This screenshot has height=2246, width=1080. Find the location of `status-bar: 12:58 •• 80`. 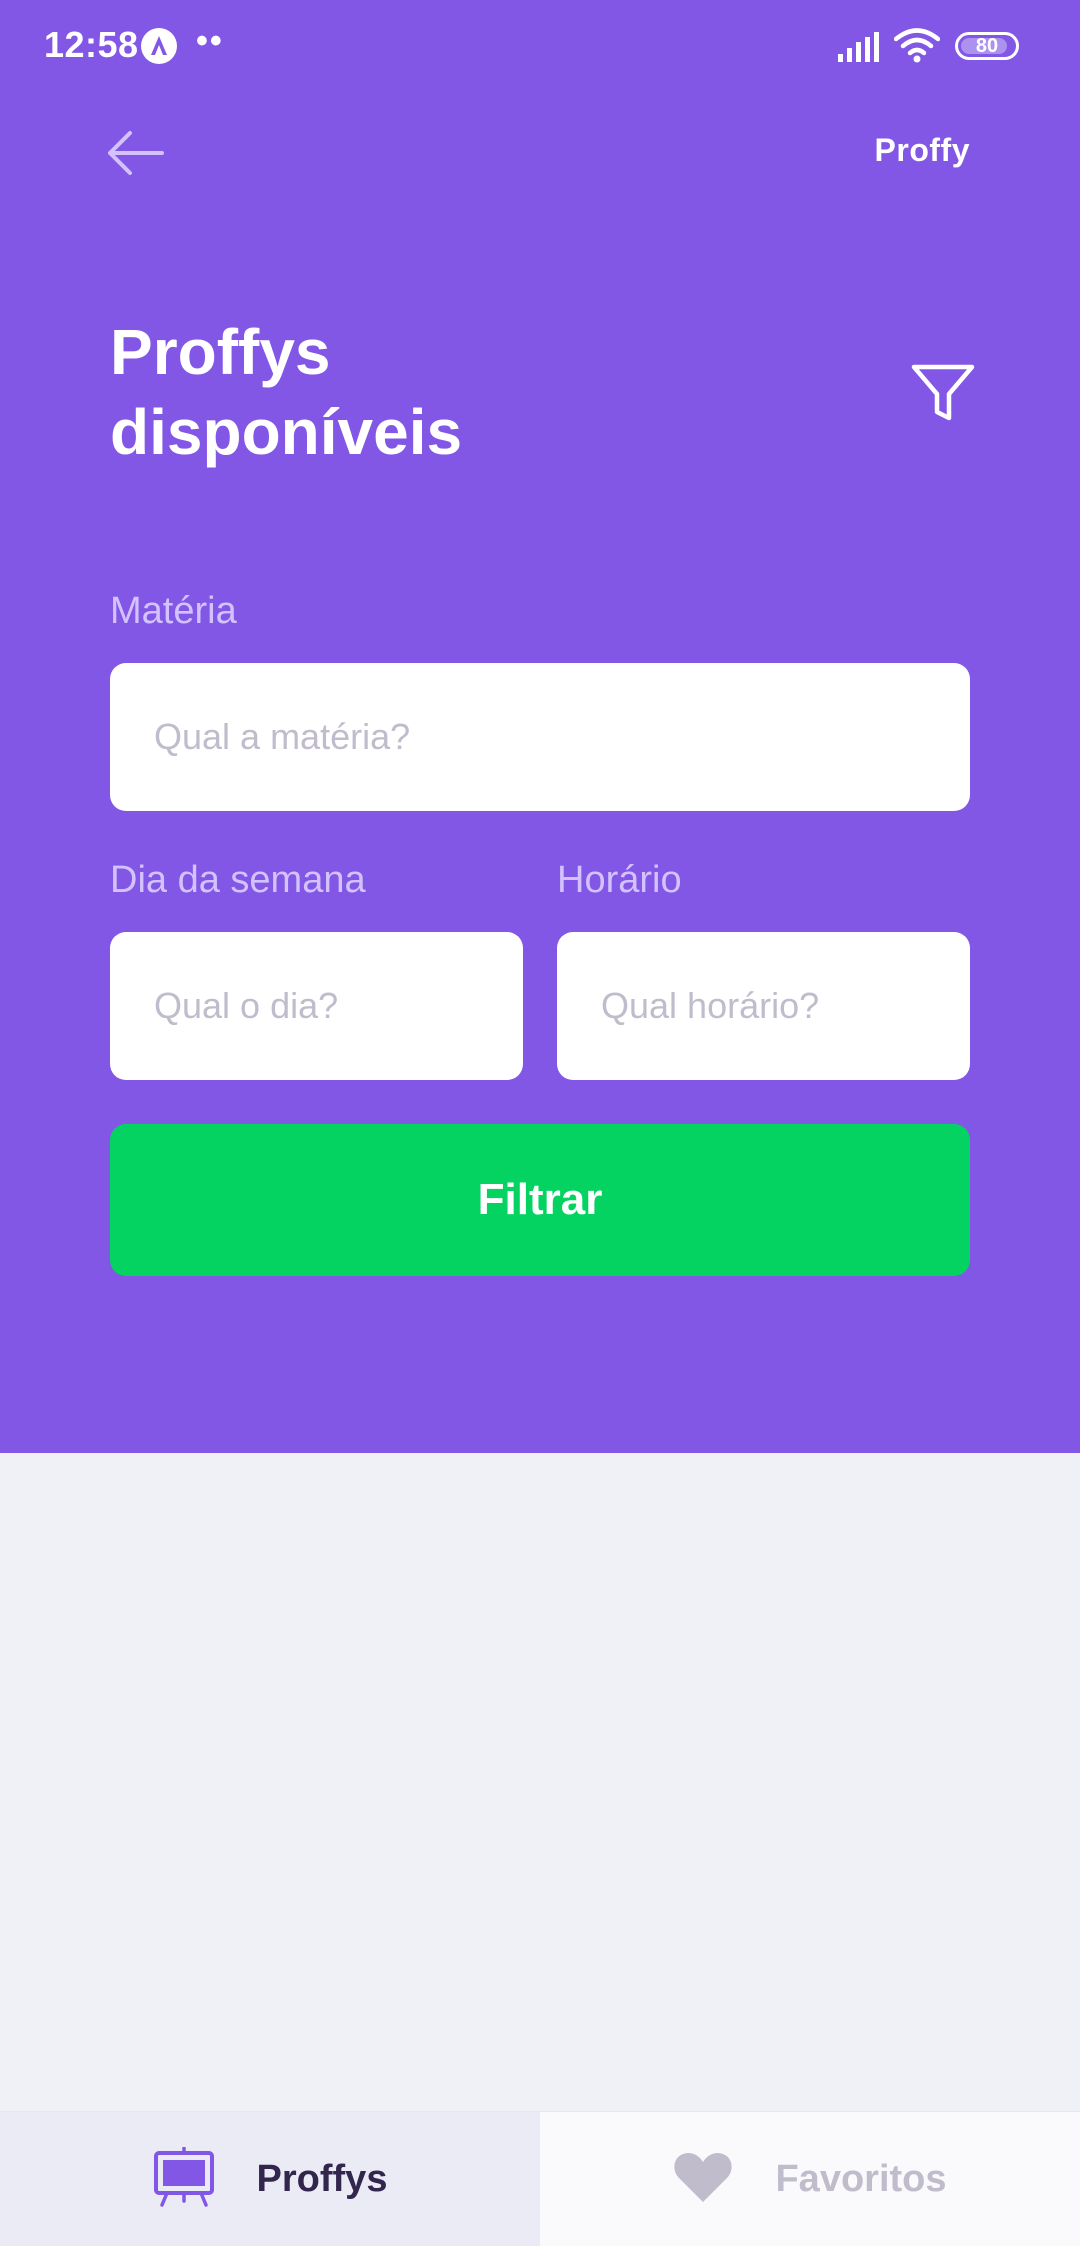

status-bar: 12:58 •• 80 is located at coordinates (540, 47).